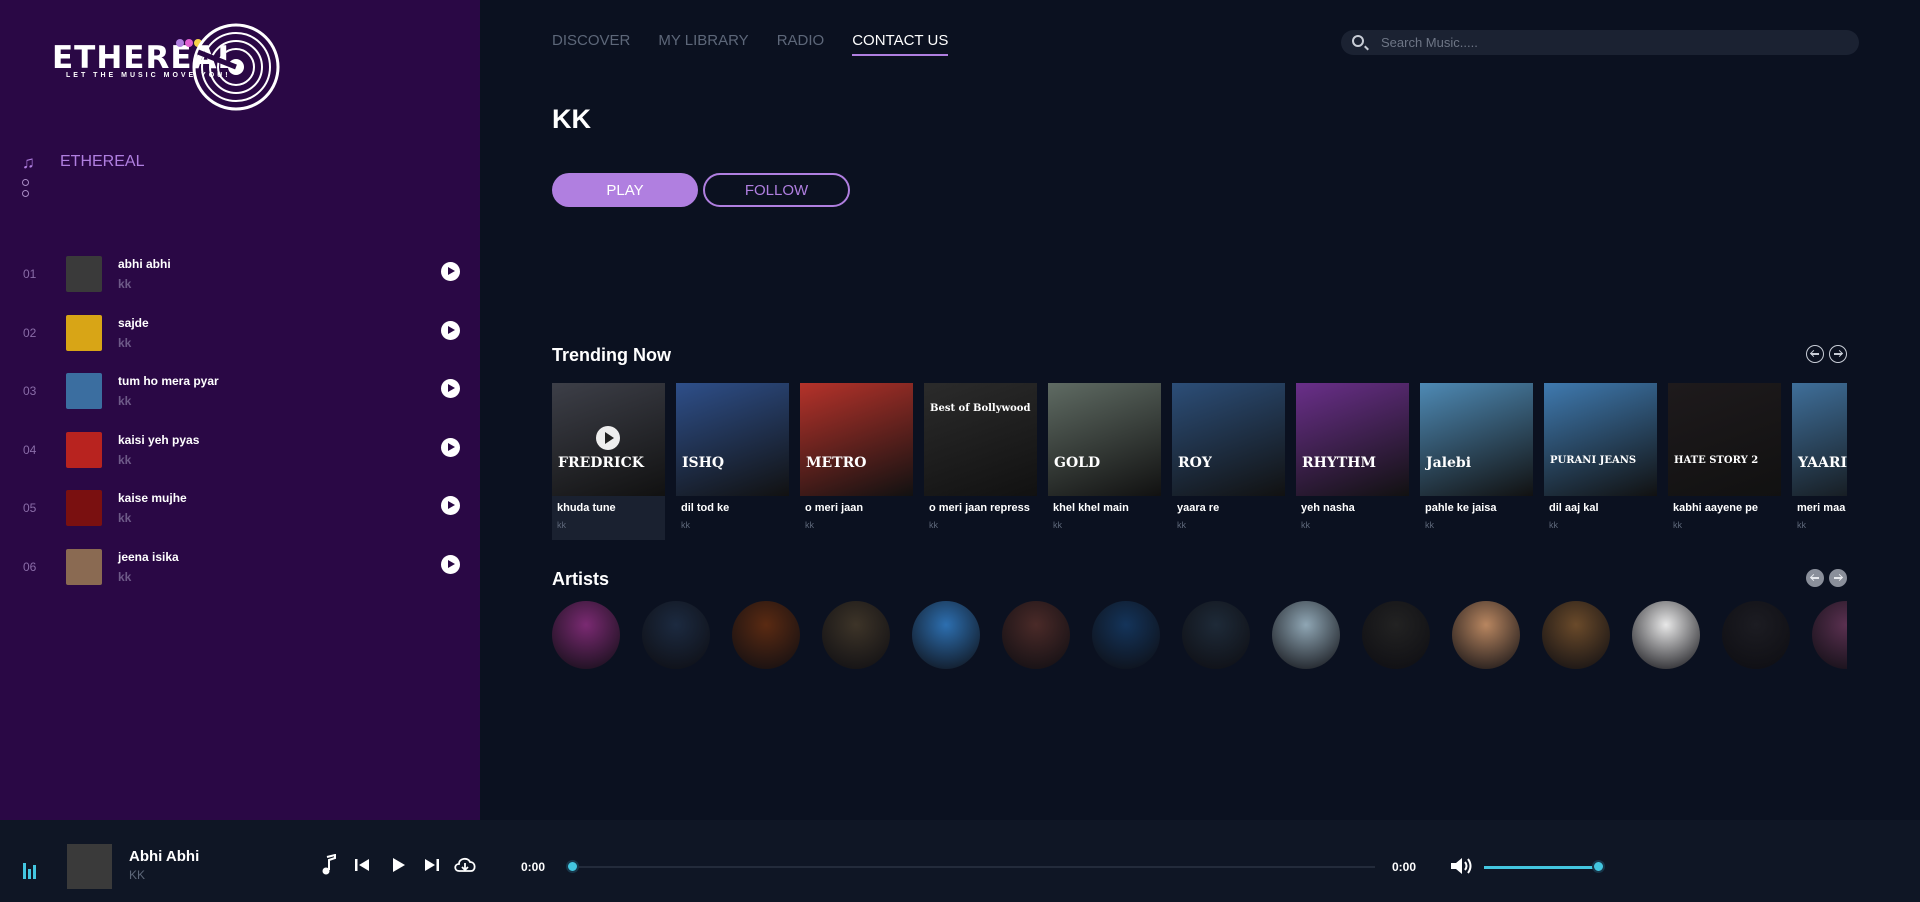  I want to click on nav-discover: DISCOVER, so click(591, 44).